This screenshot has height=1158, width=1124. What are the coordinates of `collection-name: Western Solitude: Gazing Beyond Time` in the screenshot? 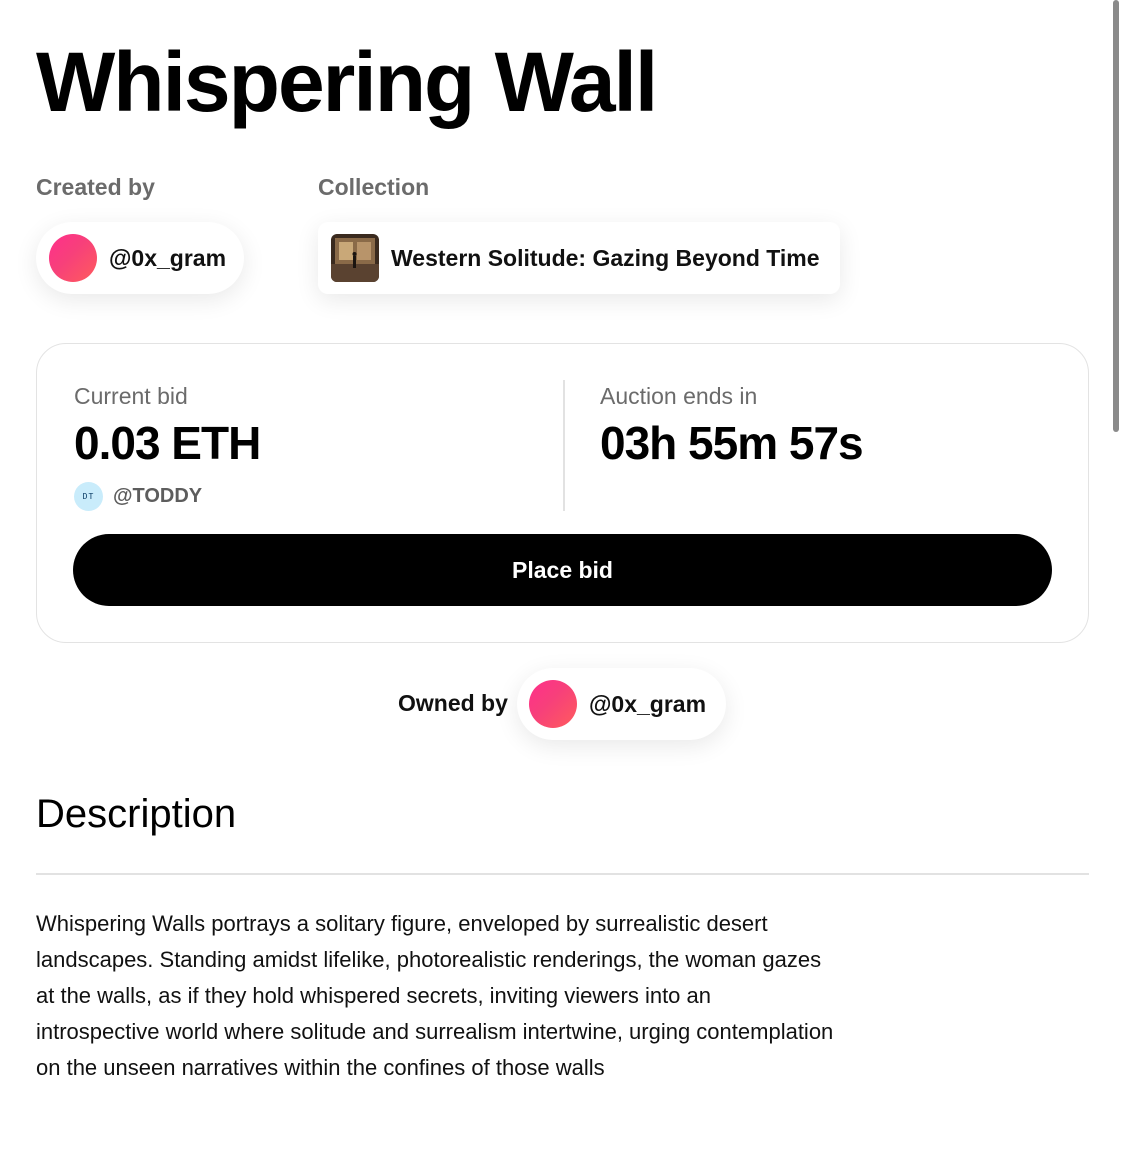 It's located at (605, 257).